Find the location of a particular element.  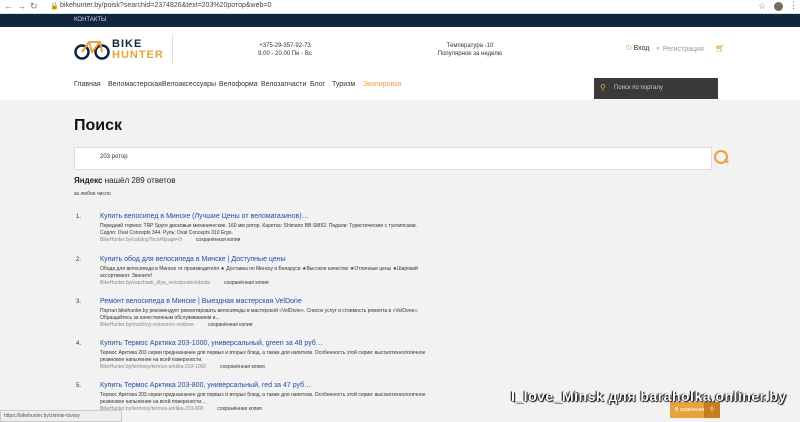

search-input: 203 ротор is located at coordinates (393, 158).